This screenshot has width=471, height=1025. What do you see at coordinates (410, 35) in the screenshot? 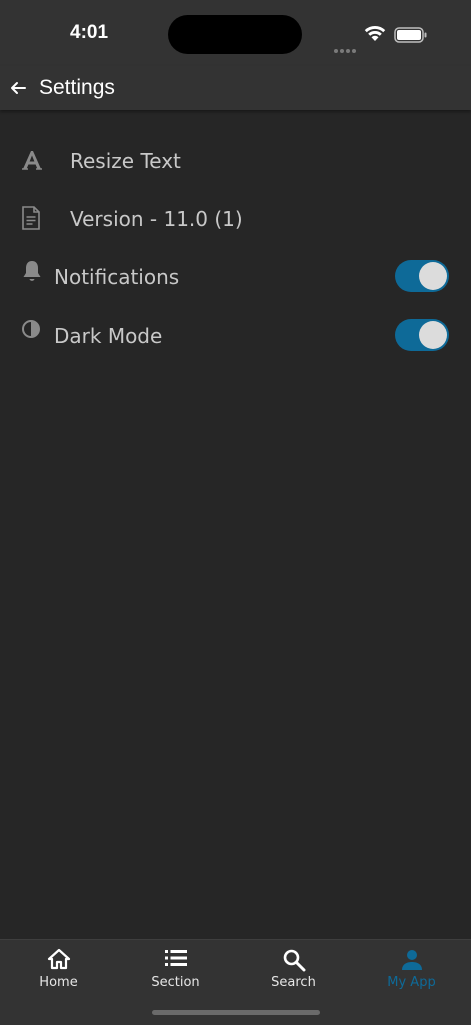
I see `battery-icon` at bounding box center [410, 35].